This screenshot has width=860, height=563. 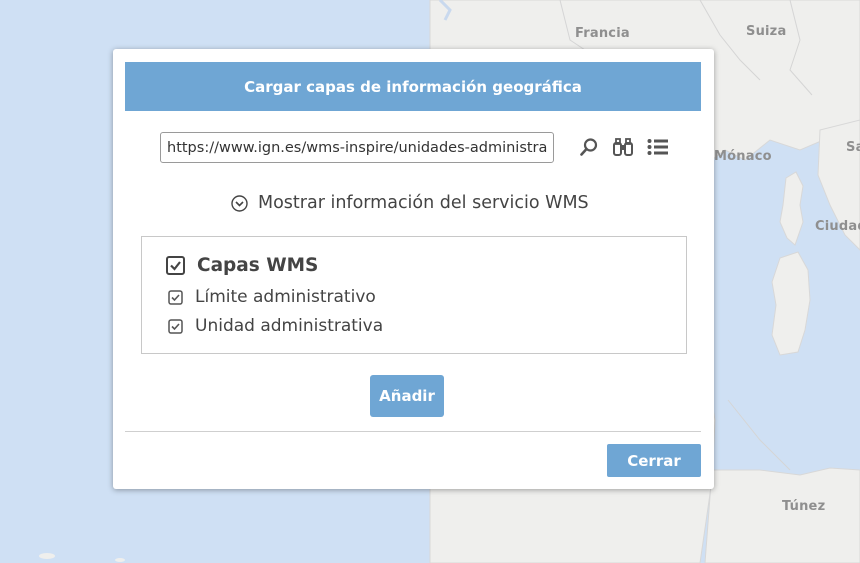 I want to click on layer-item: Límite administrativo, so click(x=272, y=297).